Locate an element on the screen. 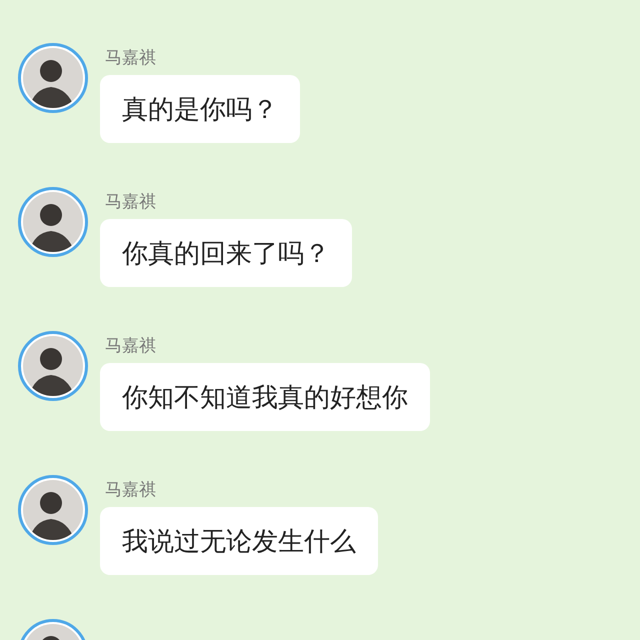 The height and width of the screenshot is (640, 640). message-bubble: 你知不知道我真的好想你 is located at coordinates (265, 397).